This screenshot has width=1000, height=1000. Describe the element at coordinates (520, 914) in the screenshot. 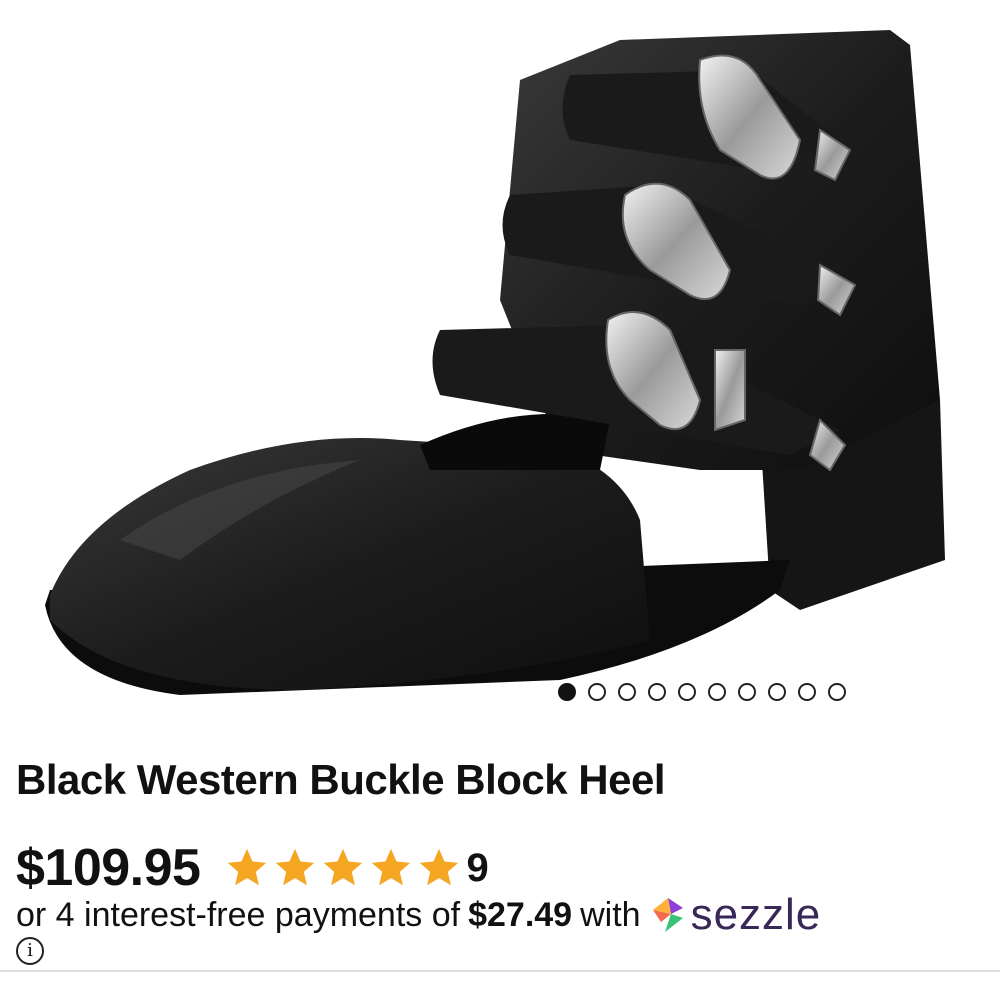

I see `installment-amount: $27.49` at that location.